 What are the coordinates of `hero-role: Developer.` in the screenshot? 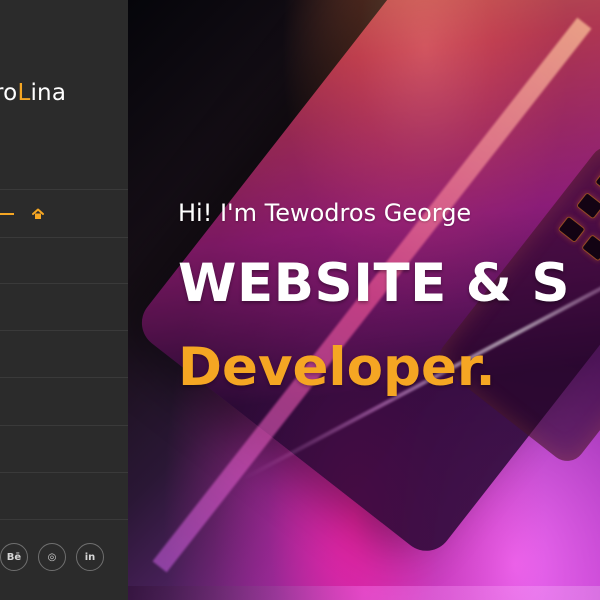 It's located at (337, 367).